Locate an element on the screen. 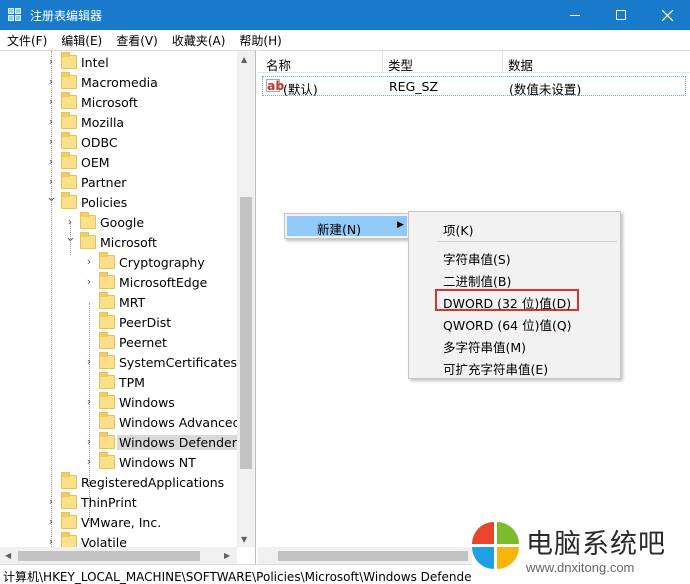 The image size is (690, 584). tree-node: › SystemCertificates is located at coordinates (118, 362).